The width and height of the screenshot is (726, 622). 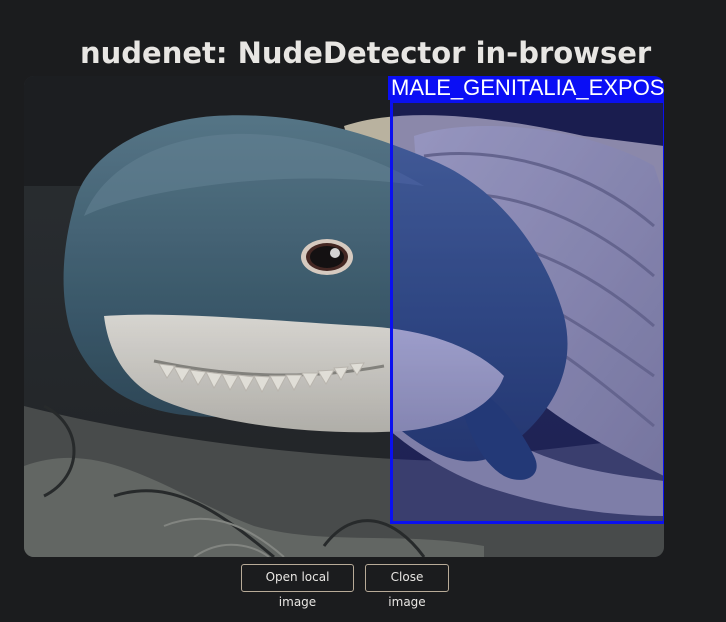 What do you see at coordinates (366, 53) in the screenshot?
I see `page-title: nudenet: NudeDetector in-browser` at bounding box center [366, 53].